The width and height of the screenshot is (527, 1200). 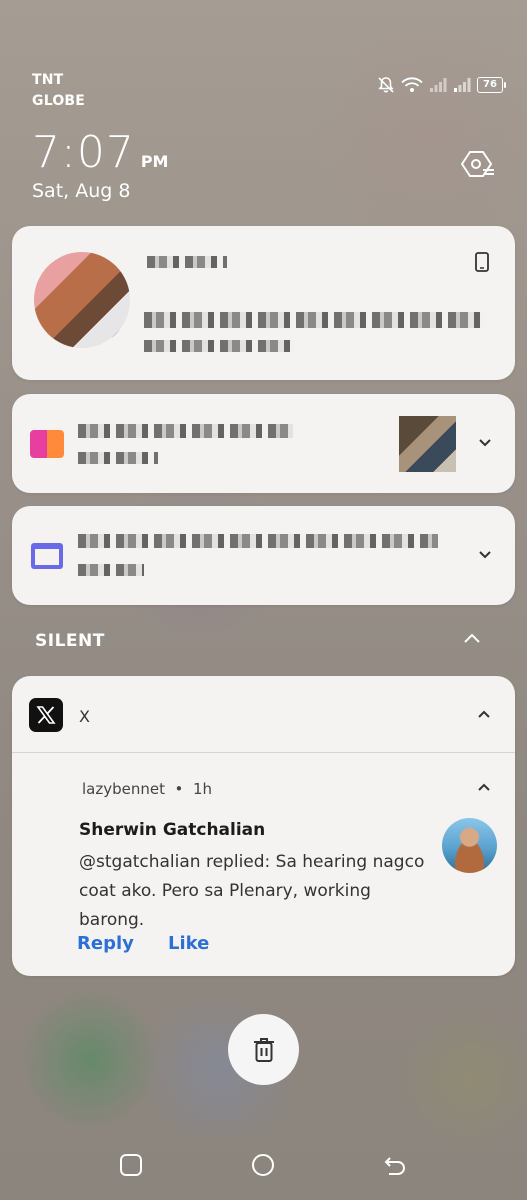 I want to click on system-icons: 76, so click(x=441, y=85).